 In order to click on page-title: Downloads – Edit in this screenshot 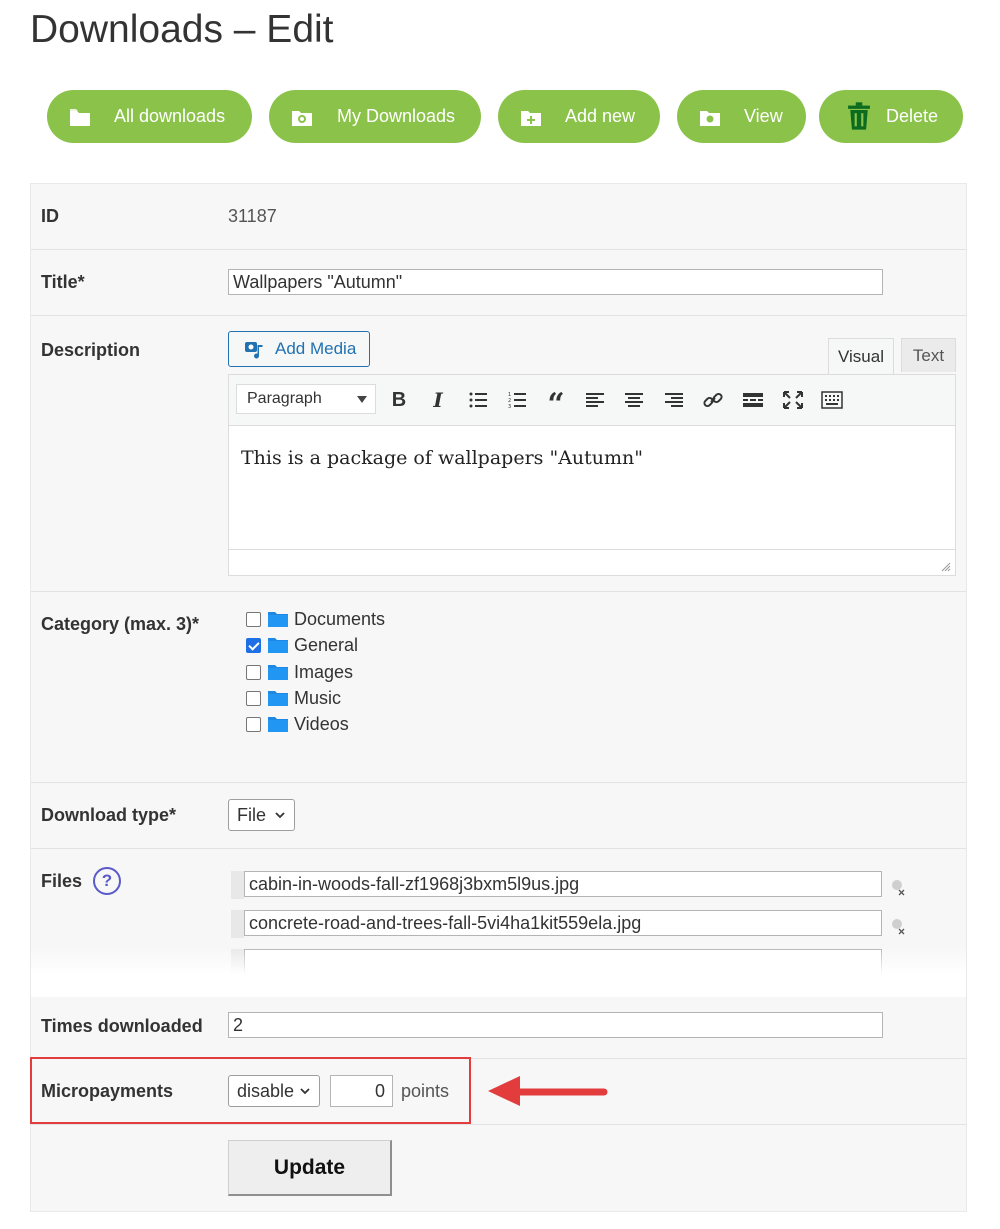, I will do `click(182, 29)`.